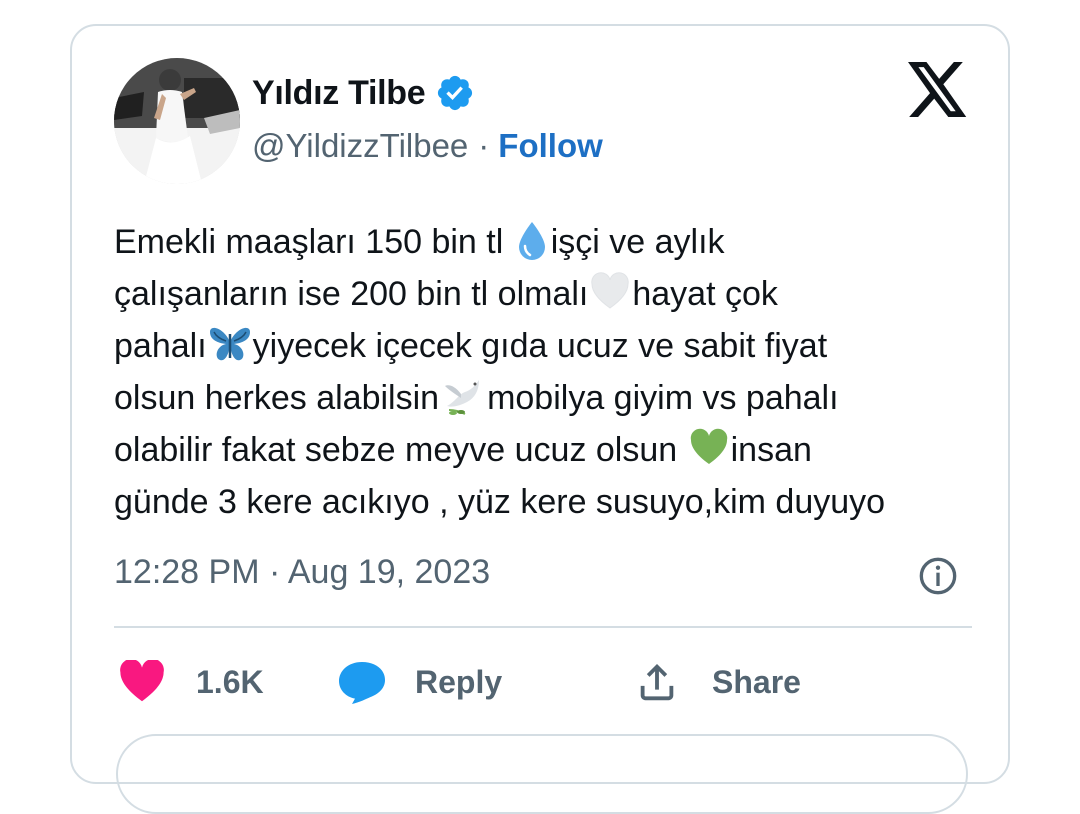  I want to click on tweet-text-segment: pahalı, so click(160, 346).